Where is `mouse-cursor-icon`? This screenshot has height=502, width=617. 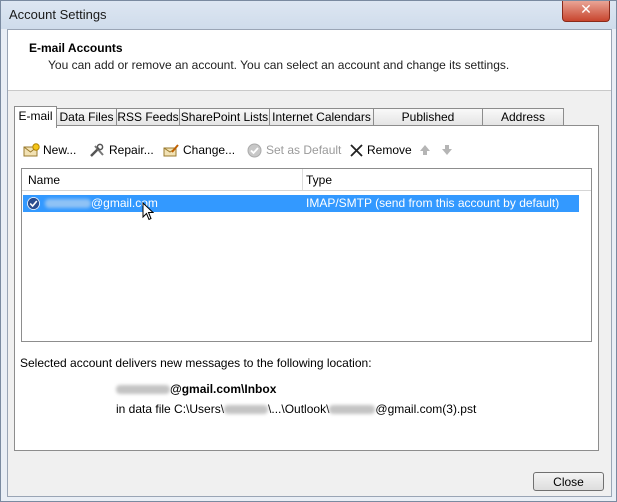
mouse-cursor-icon is located at coordinates (148, 211).